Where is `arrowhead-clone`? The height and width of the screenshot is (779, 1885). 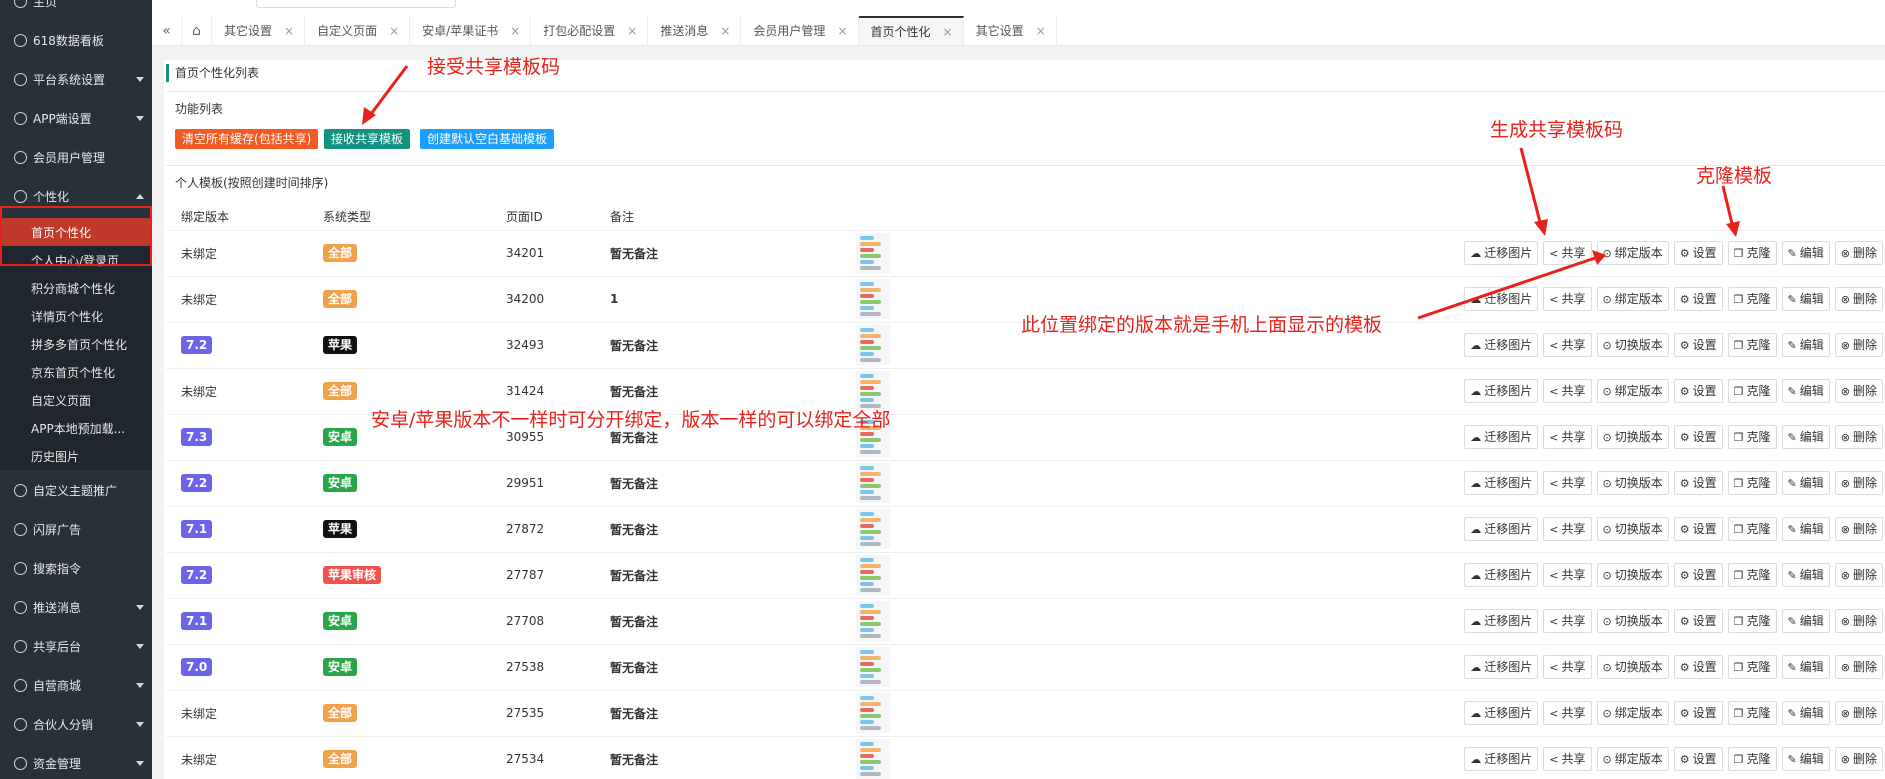 arrowhead-clone is located at coordinates (1733, 229).